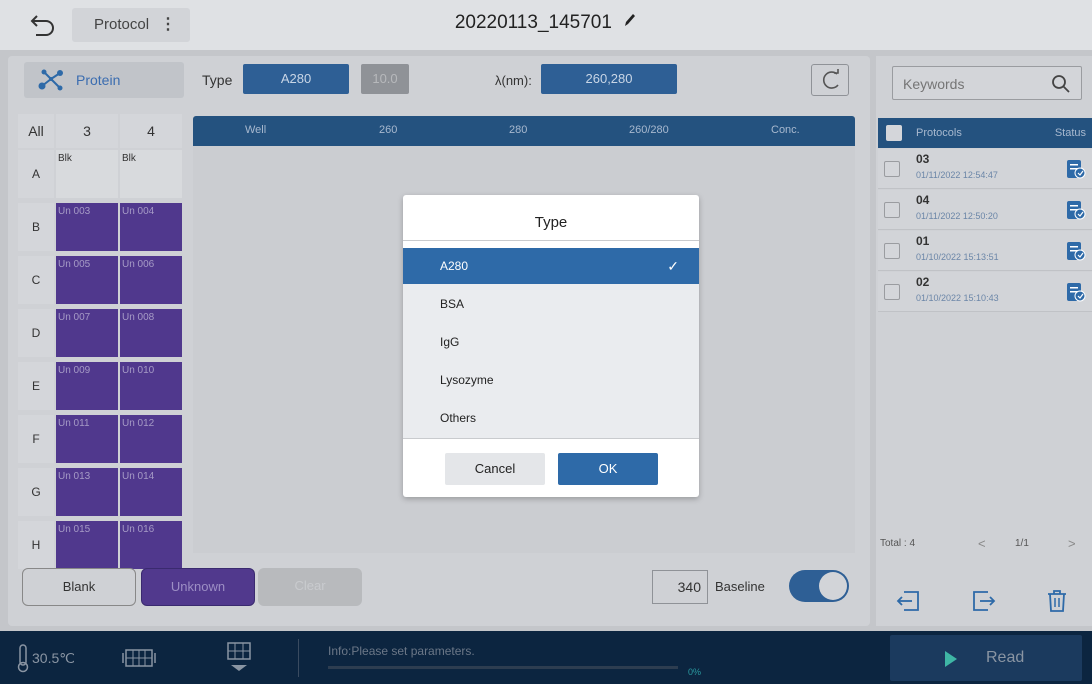  Describe the element at coordinates (518, 130) in the screenshot. I see `col-280: 280` at that location.